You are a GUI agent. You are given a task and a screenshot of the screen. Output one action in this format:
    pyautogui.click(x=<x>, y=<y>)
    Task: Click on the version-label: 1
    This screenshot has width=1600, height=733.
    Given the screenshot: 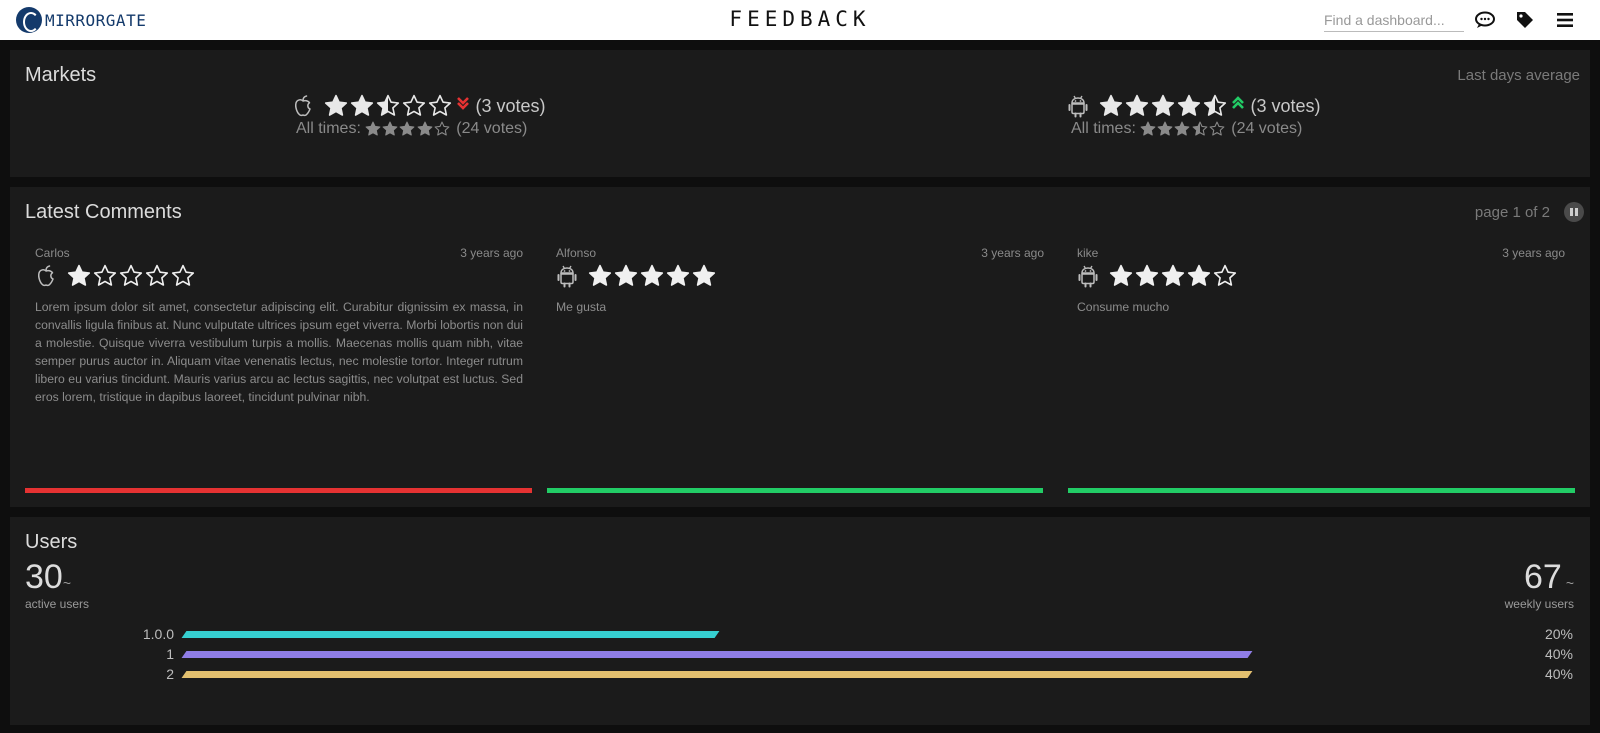 What is the action you would take?
    pyautogui.click(x=170, y=654)
    